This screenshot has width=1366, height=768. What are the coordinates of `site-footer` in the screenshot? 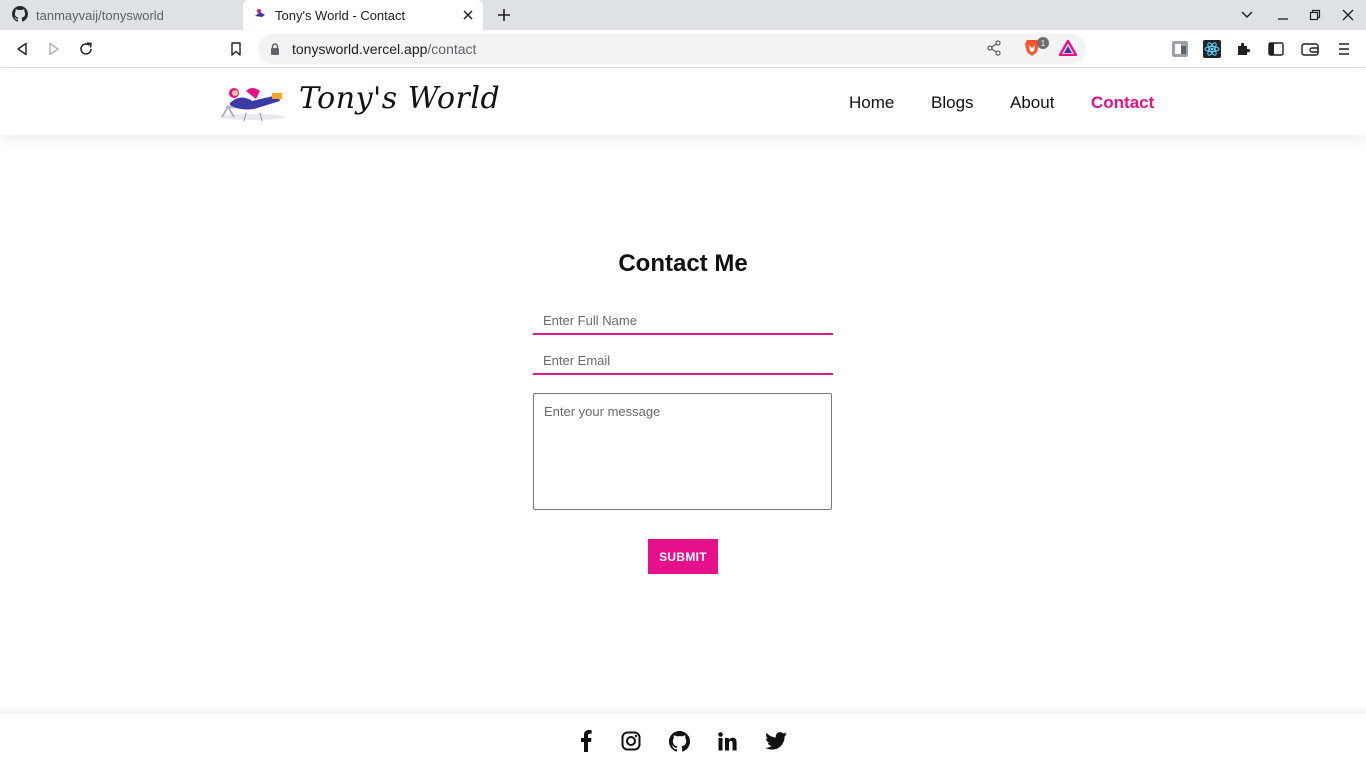 It's located at (683, 741).